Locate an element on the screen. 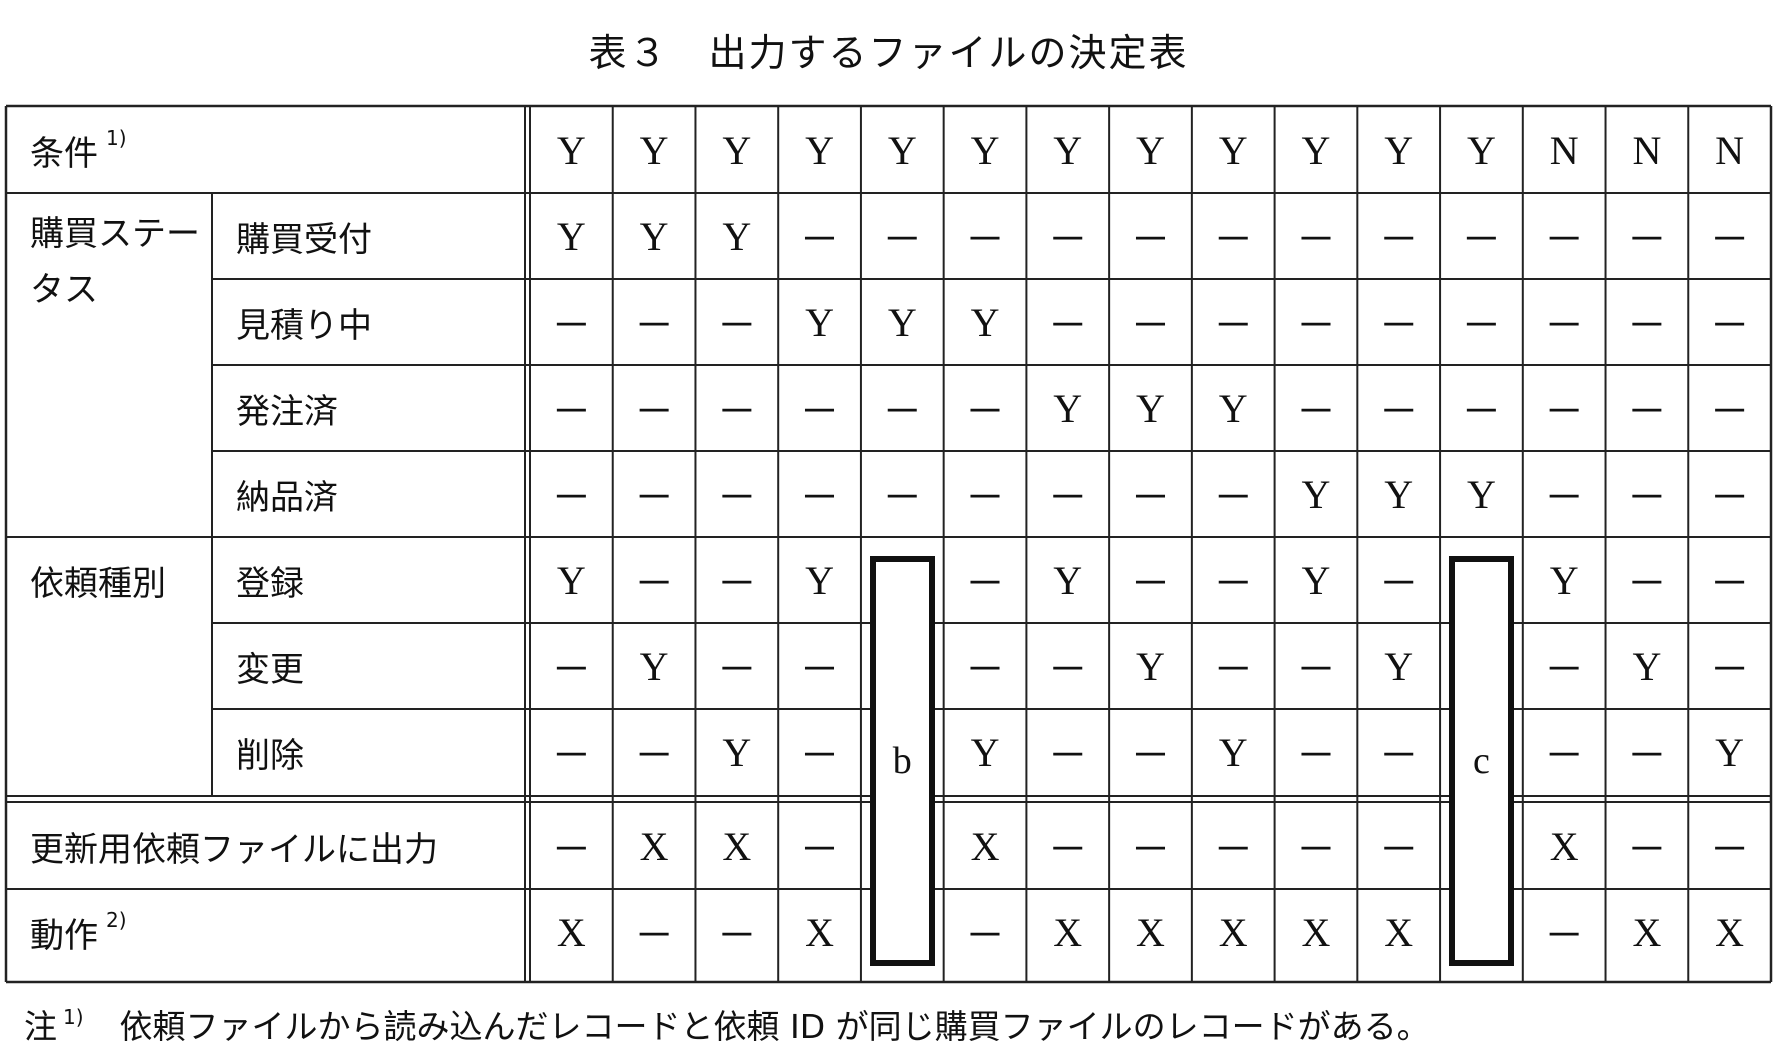 The image size is (1777, 1057). footnote-prefix: 注 is located at coordinates (40, 1026).